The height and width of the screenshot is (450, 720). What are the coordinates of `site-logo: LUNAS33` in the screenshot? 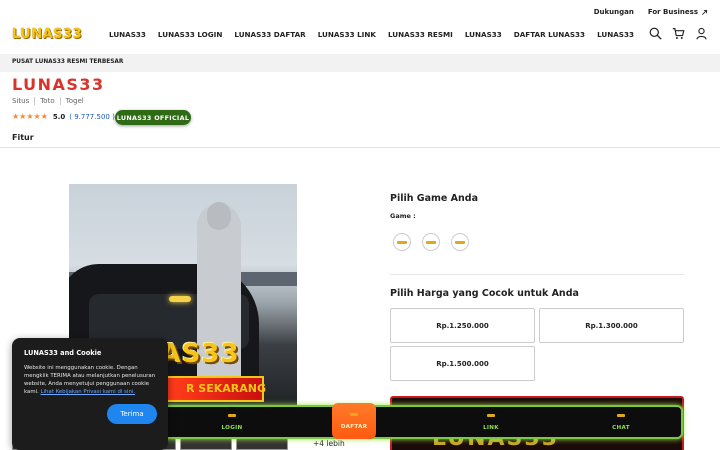 It's located at (47, 34).